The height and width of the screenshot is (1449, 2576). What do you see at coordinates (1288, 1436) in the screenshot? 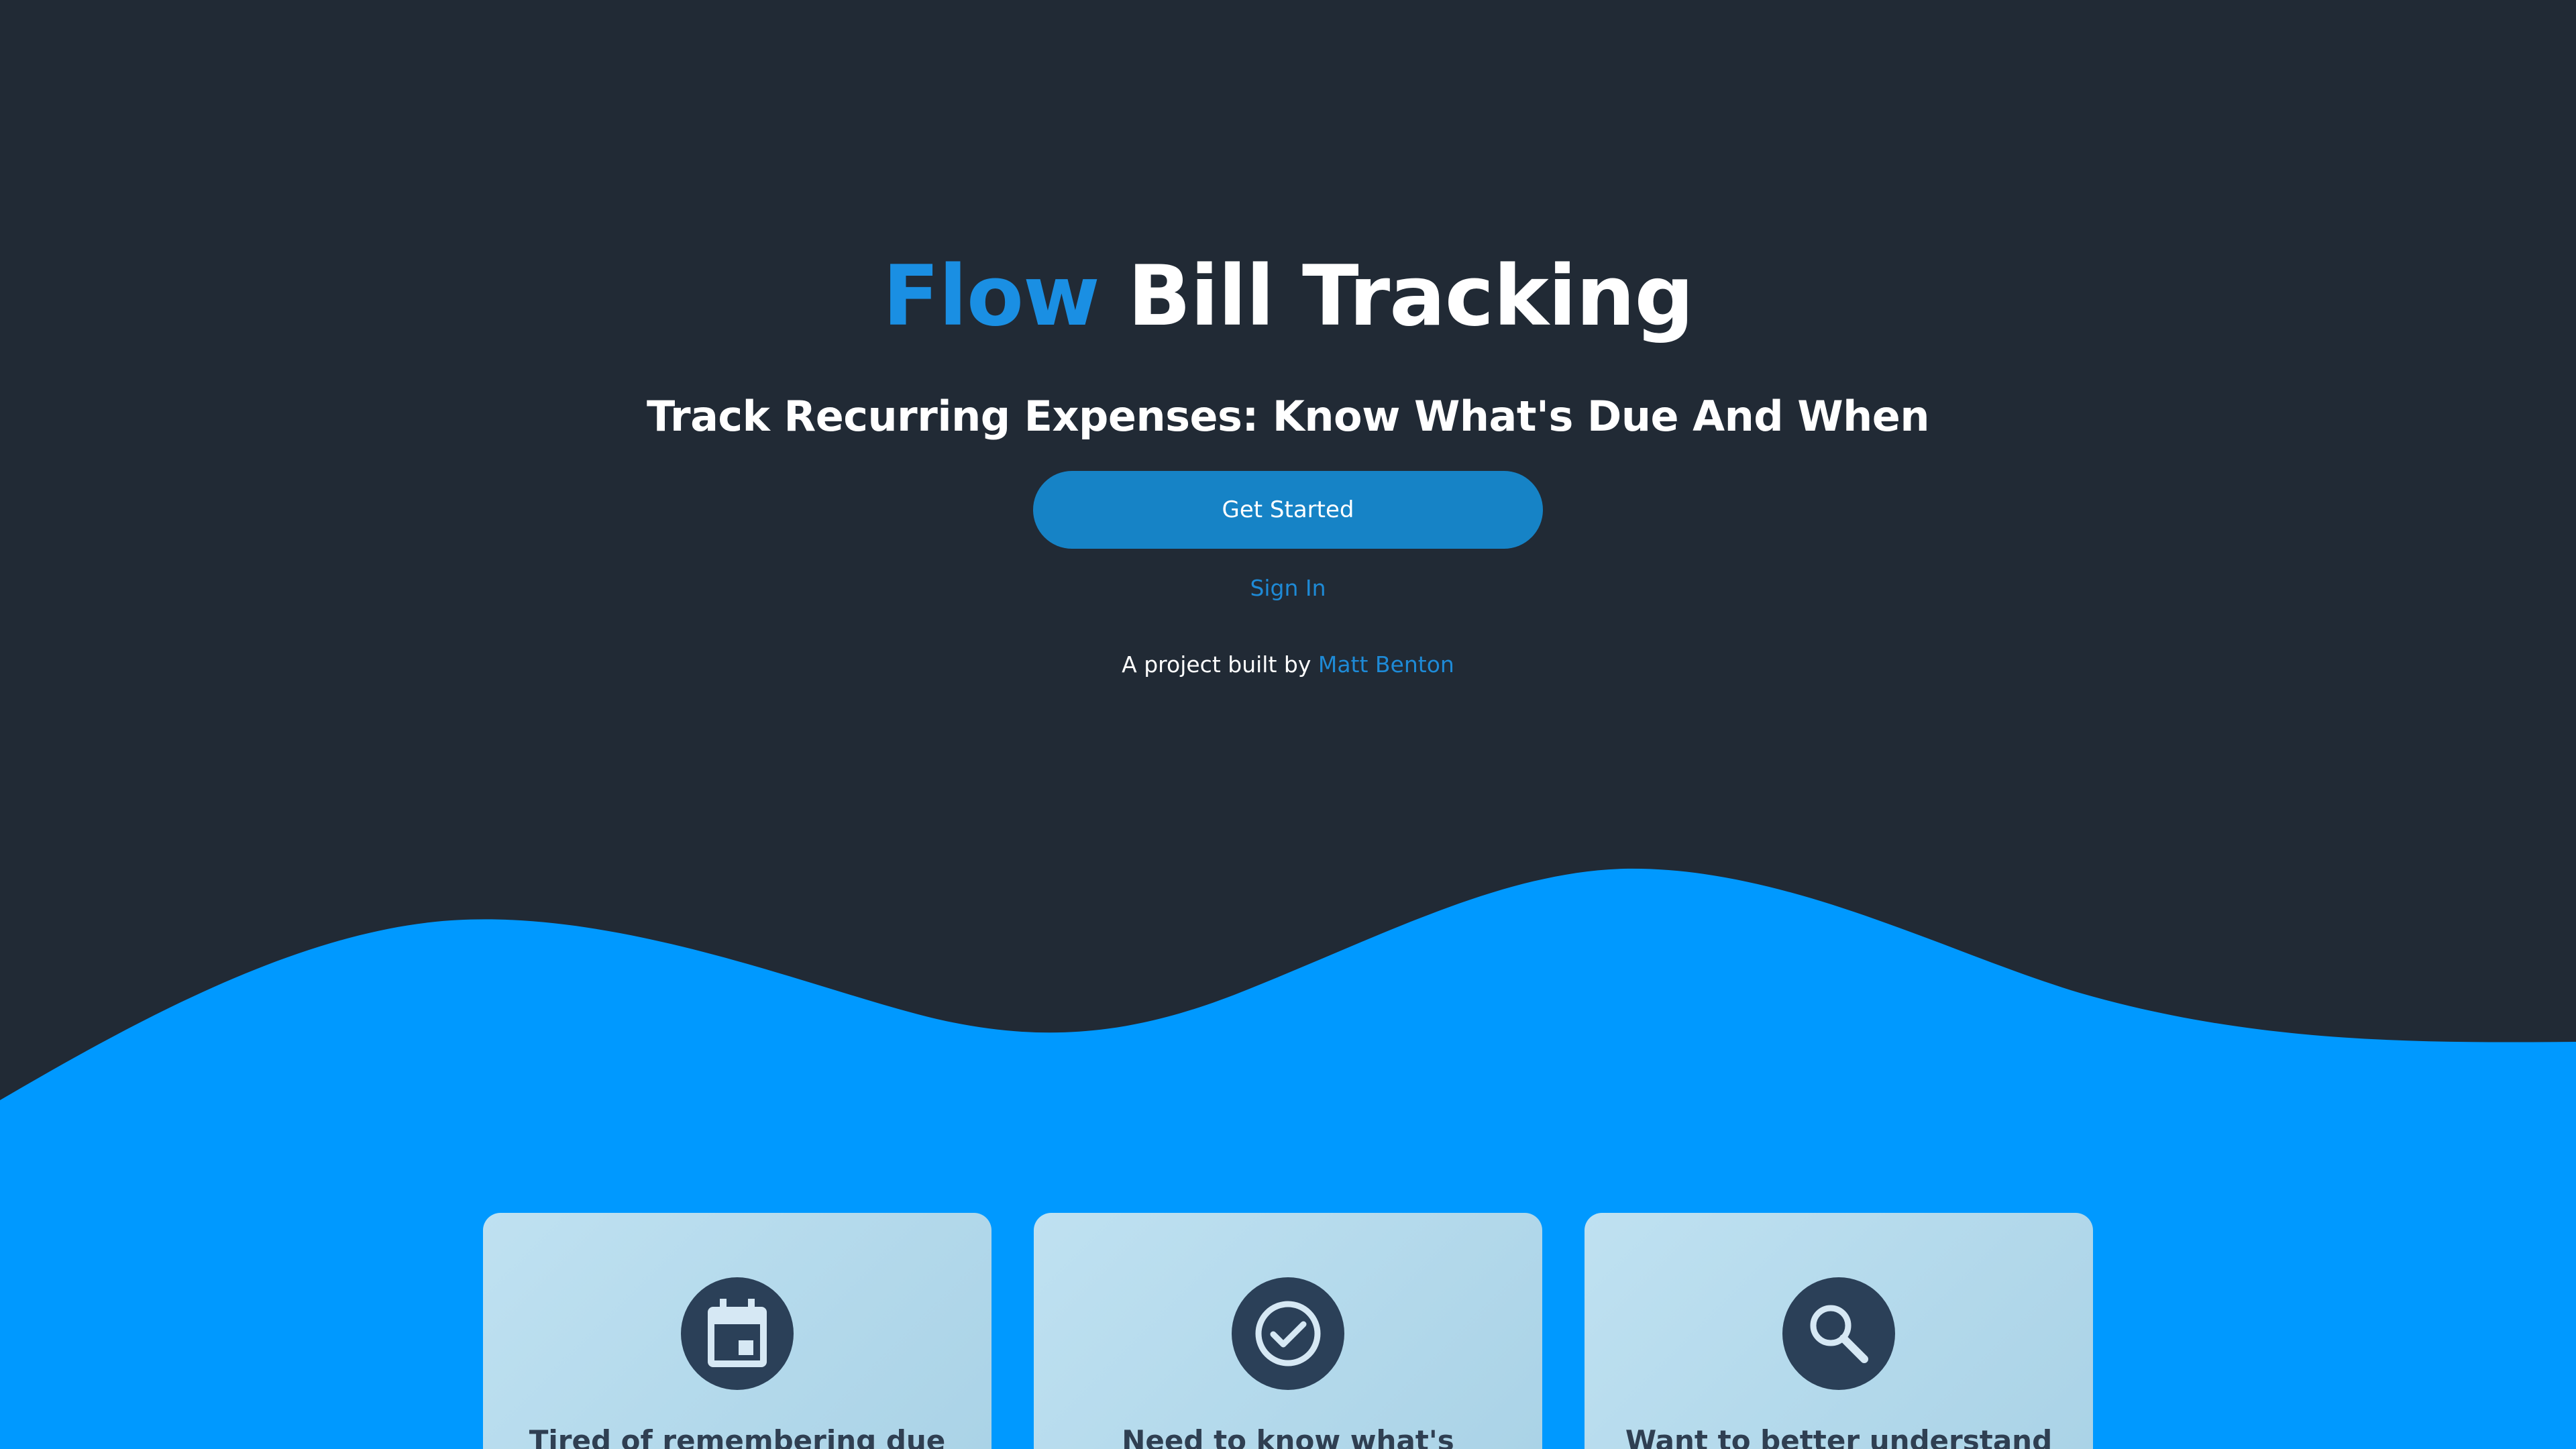
I see `feature-text: Need to know what's already` at bounding box center [1288, 1436].